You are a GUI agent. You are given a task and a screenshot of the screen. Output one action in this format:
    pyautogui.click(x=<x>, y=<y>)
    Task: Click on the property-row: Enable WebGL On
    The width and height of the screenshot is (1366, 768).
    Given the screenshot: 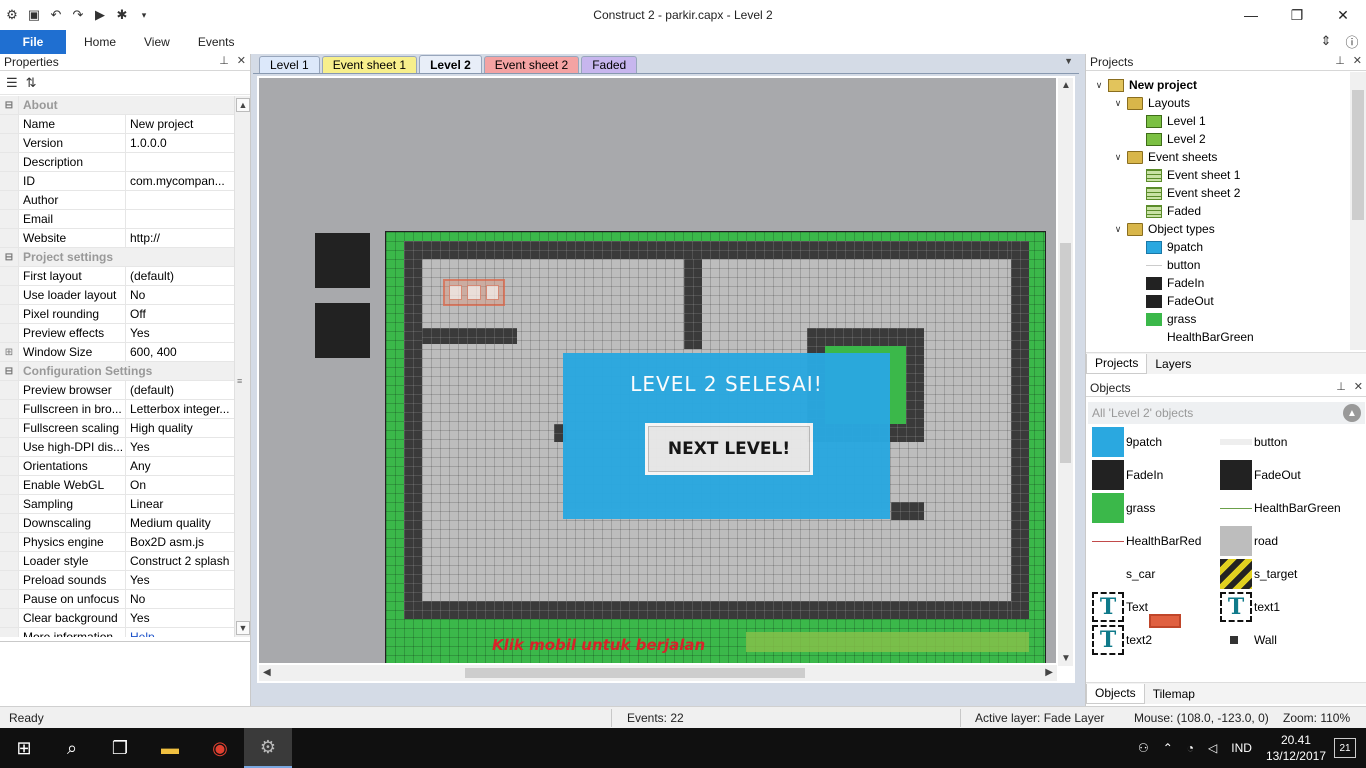 What is the action you would take?
    pyautogui.click(x=117, y=485)
    